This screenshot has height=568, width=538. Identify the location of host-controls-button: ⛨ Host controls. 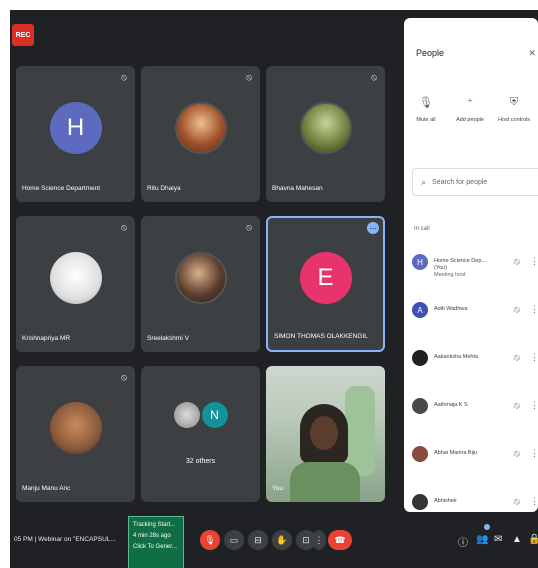
(514, 109).